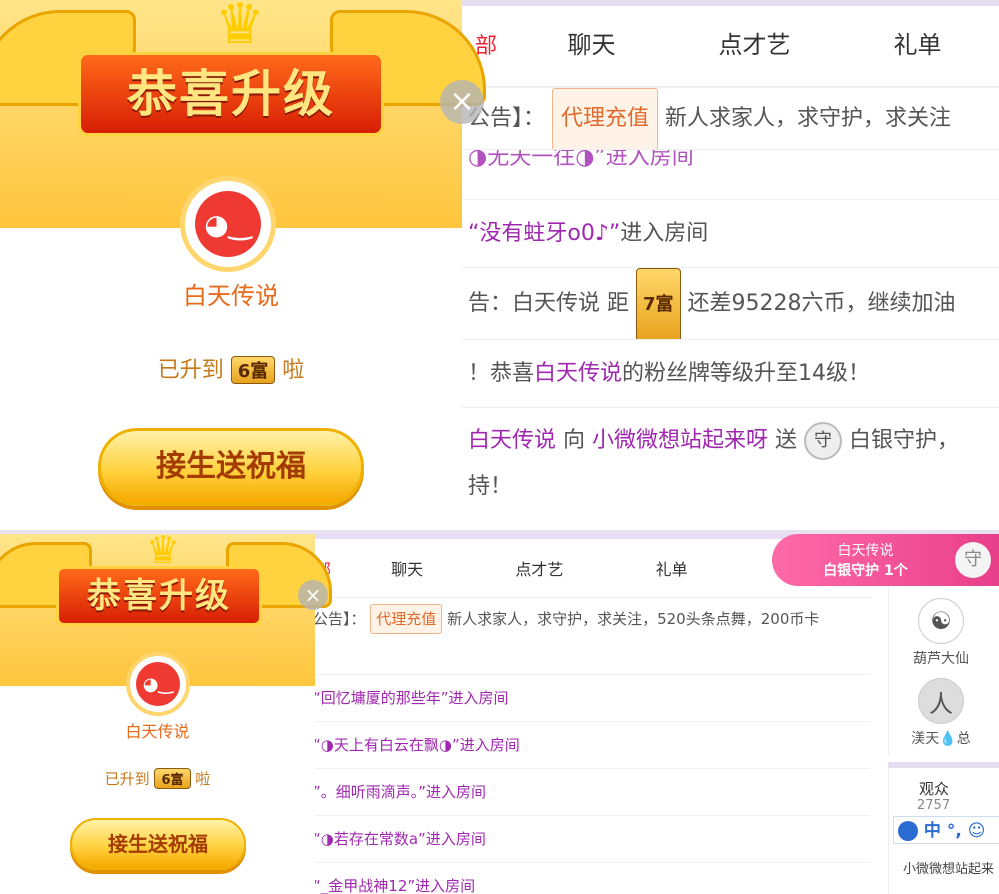  I want to click on list-item: ”。细听雨滴声。”进入房间, so click(587, 792).